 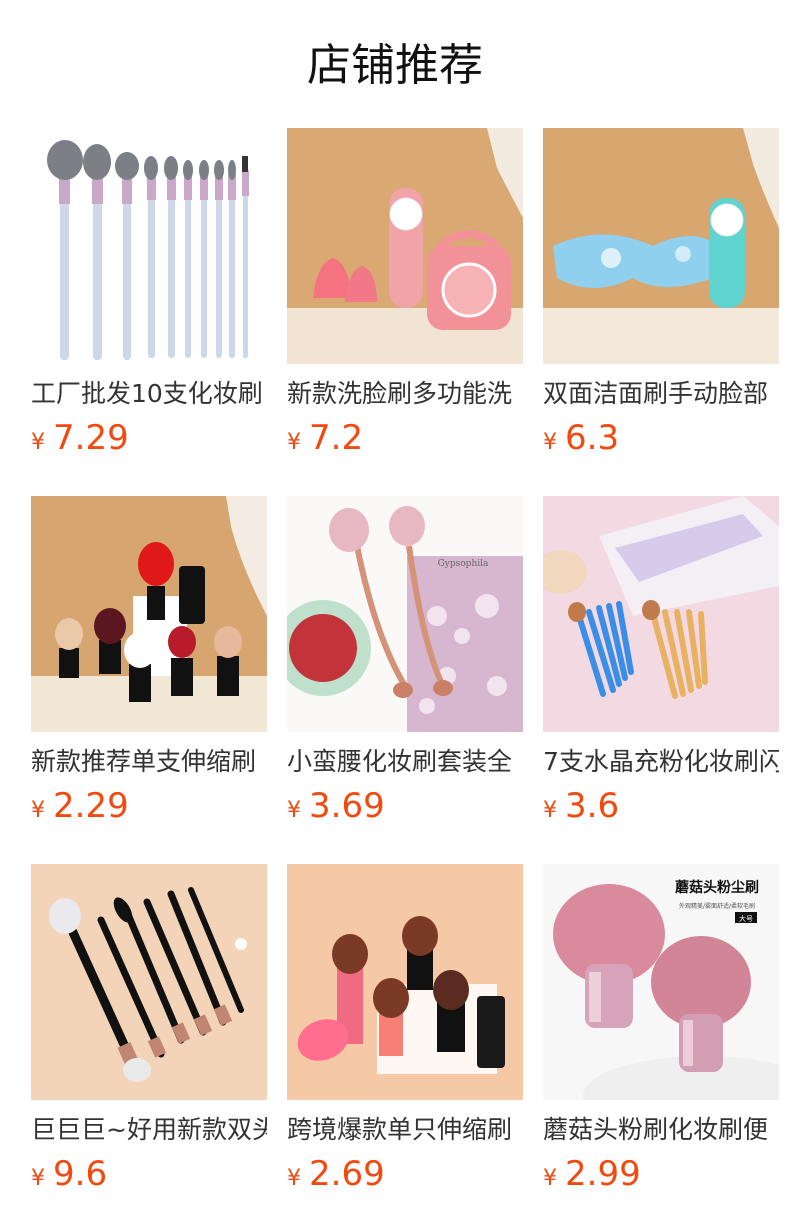 I want to click on product-image-5: Gypsophila, so click(x=405, y=614).